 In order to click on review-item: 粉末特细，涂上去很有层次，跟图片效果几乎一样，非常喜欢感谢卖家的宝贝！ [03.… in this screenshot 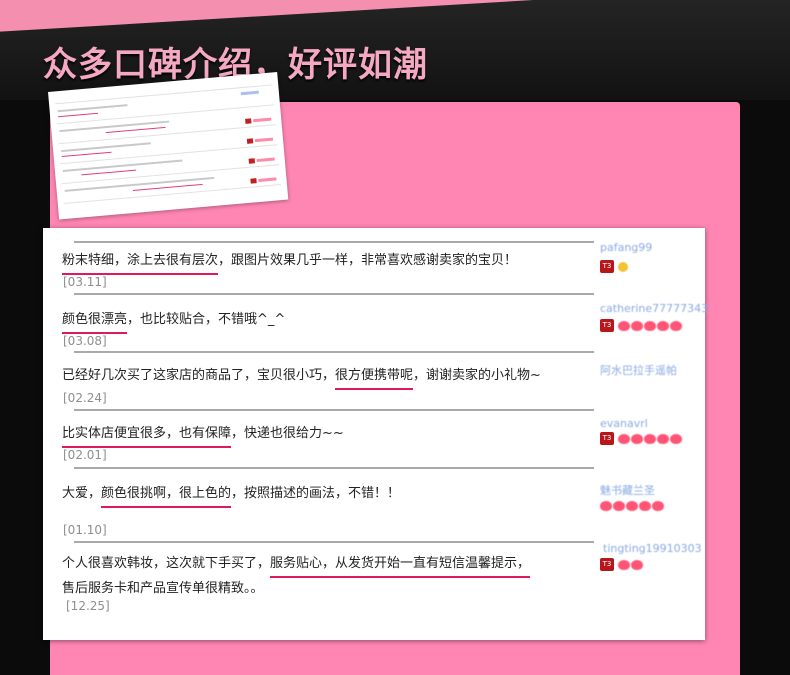, I will do `click(374, 260)`.